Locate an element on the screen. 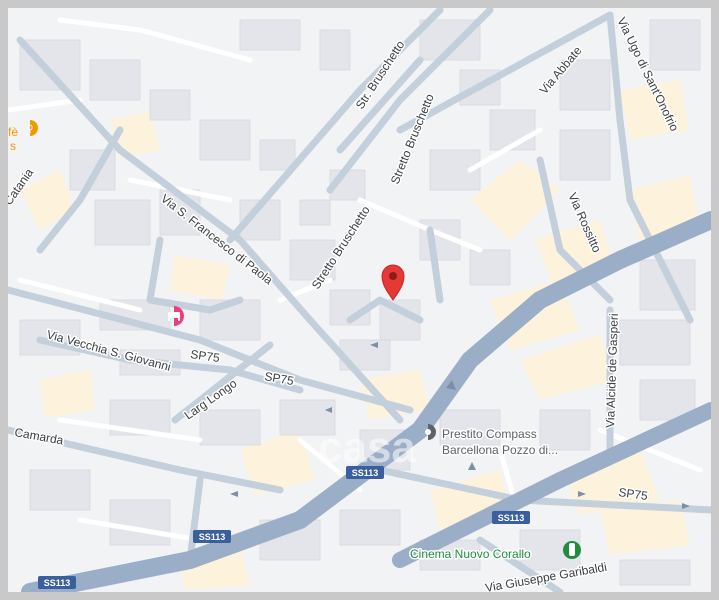 This screenshot has width=719, height=600. poi-cafe-label: fè is located at coordinates (13, 132).